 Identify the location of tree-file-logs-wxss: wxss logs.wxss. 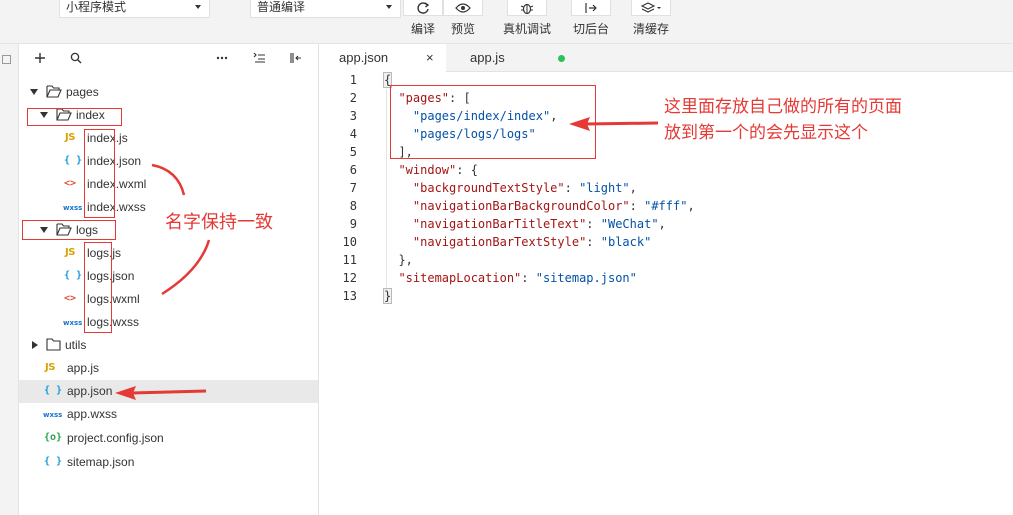
(168, 322).